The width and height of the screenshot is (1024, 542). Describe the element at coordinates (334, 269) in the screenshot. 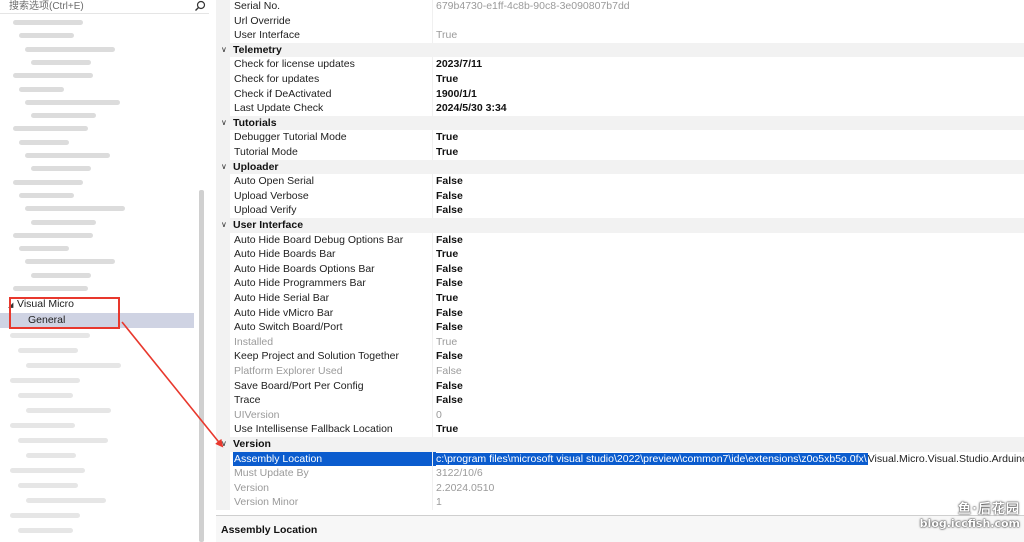

I see `property-name: Auto Hide Boards Options Bar` at that location.